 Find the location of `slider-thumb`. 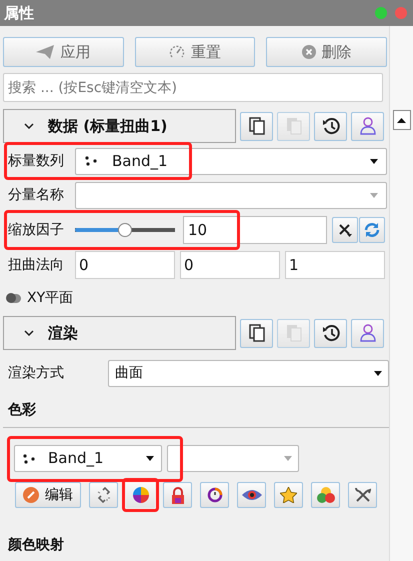

slider-thumb is located at coordinates (125, 230).